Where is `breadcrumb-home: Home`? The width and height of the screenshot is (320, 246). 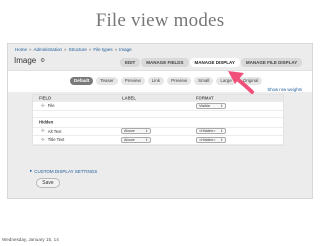
breadcrumb-home: Home is located at coordinates (21, 49).